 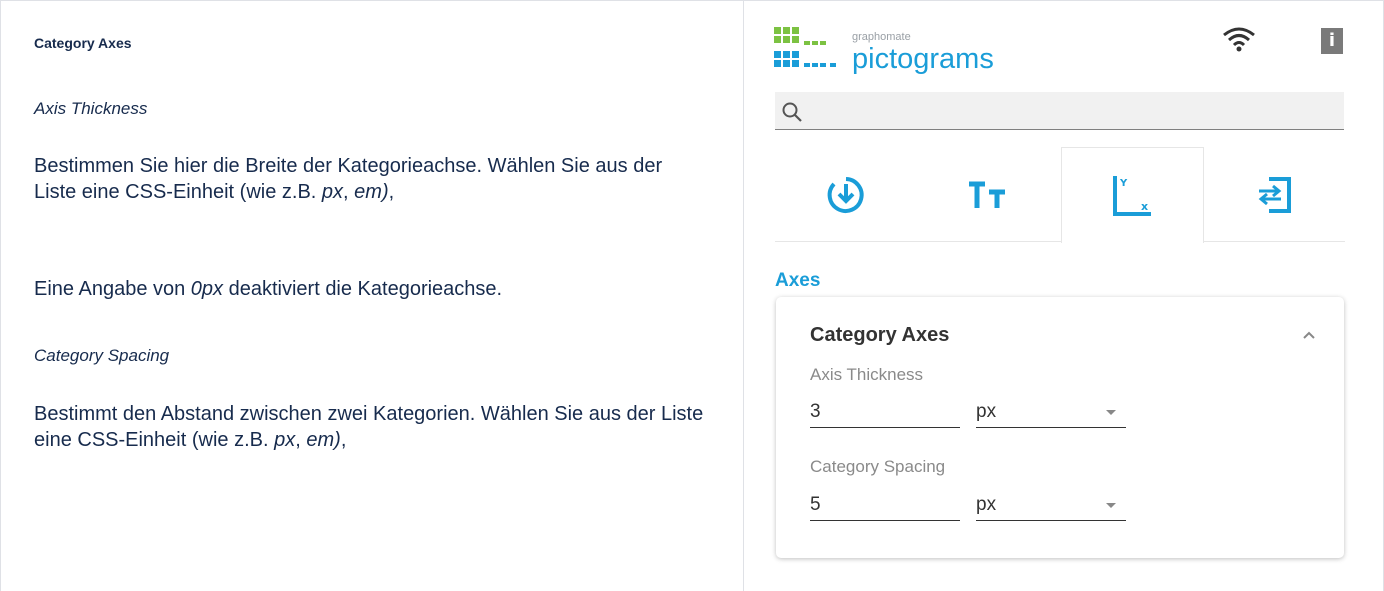 What do you see at coordinates (986, 411) in the screenshot?
I see `axis-thickness-unit-value: px` at bounding box center [986, 411].